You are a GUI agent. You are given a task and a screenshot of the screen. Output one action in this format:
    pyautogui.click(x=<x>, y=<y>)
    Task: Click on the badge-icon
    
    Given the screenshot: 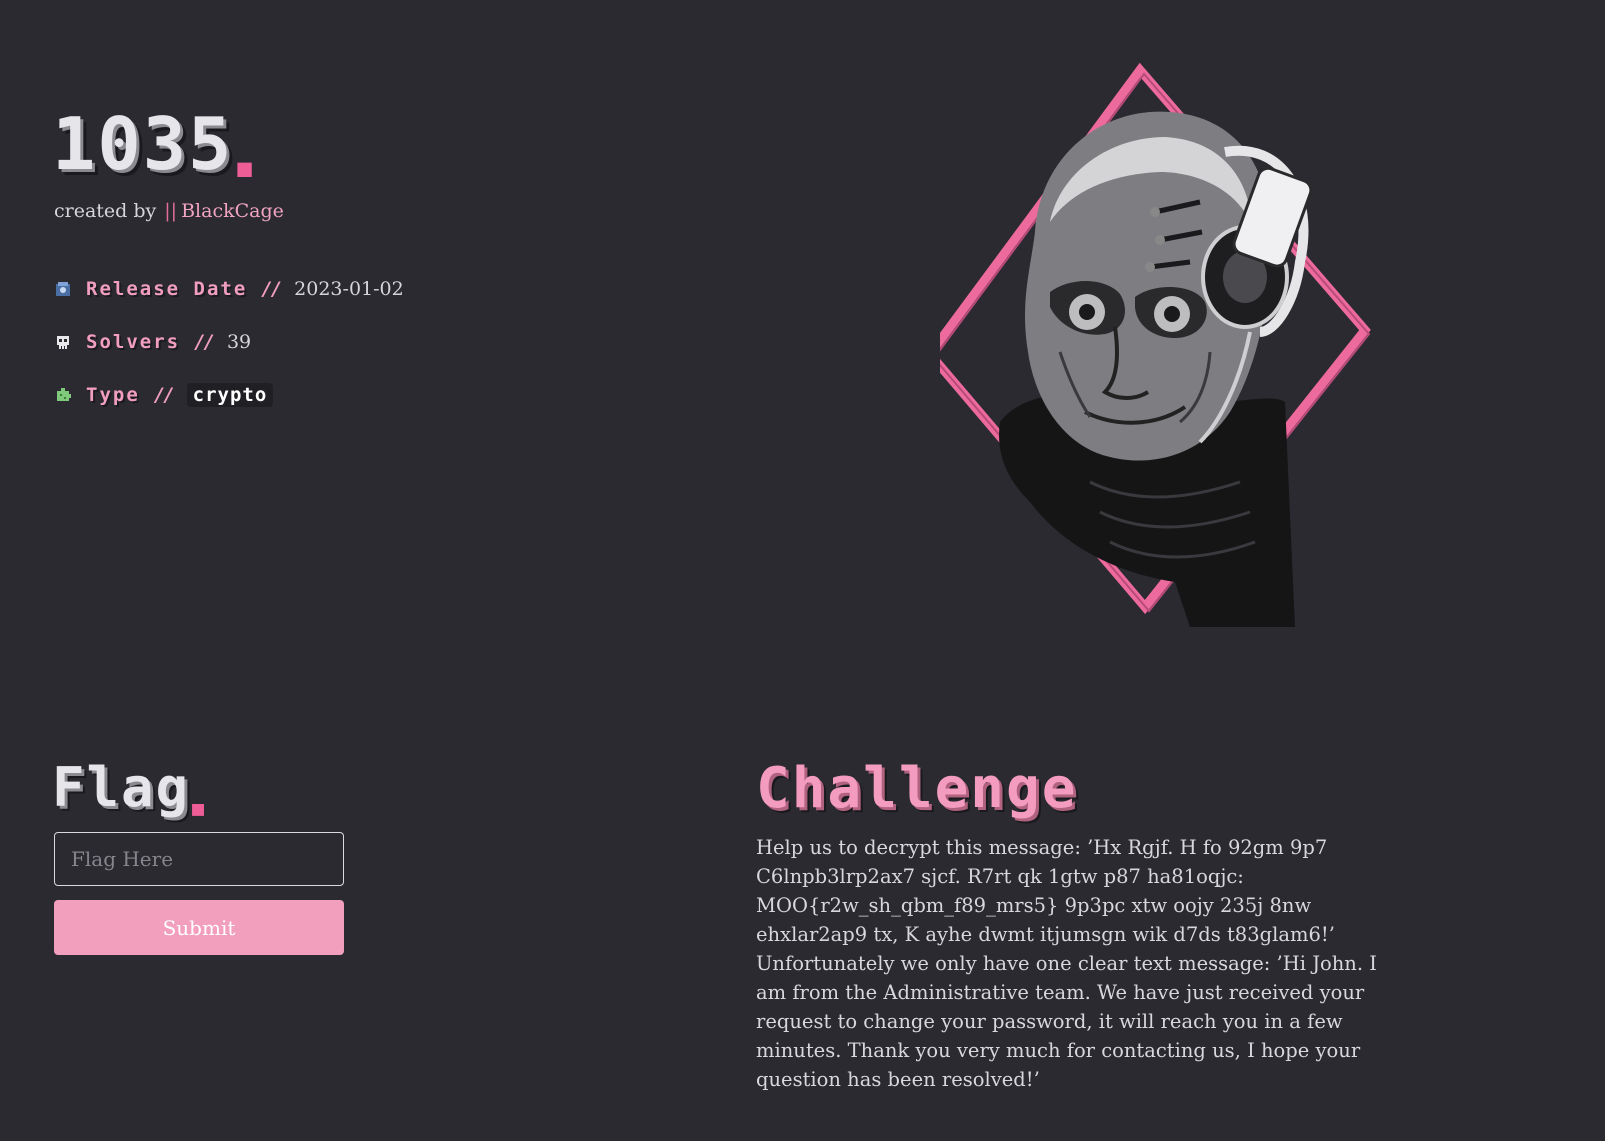 What is the action you would take?
    pyautogui.click(x=63, y=289)
    